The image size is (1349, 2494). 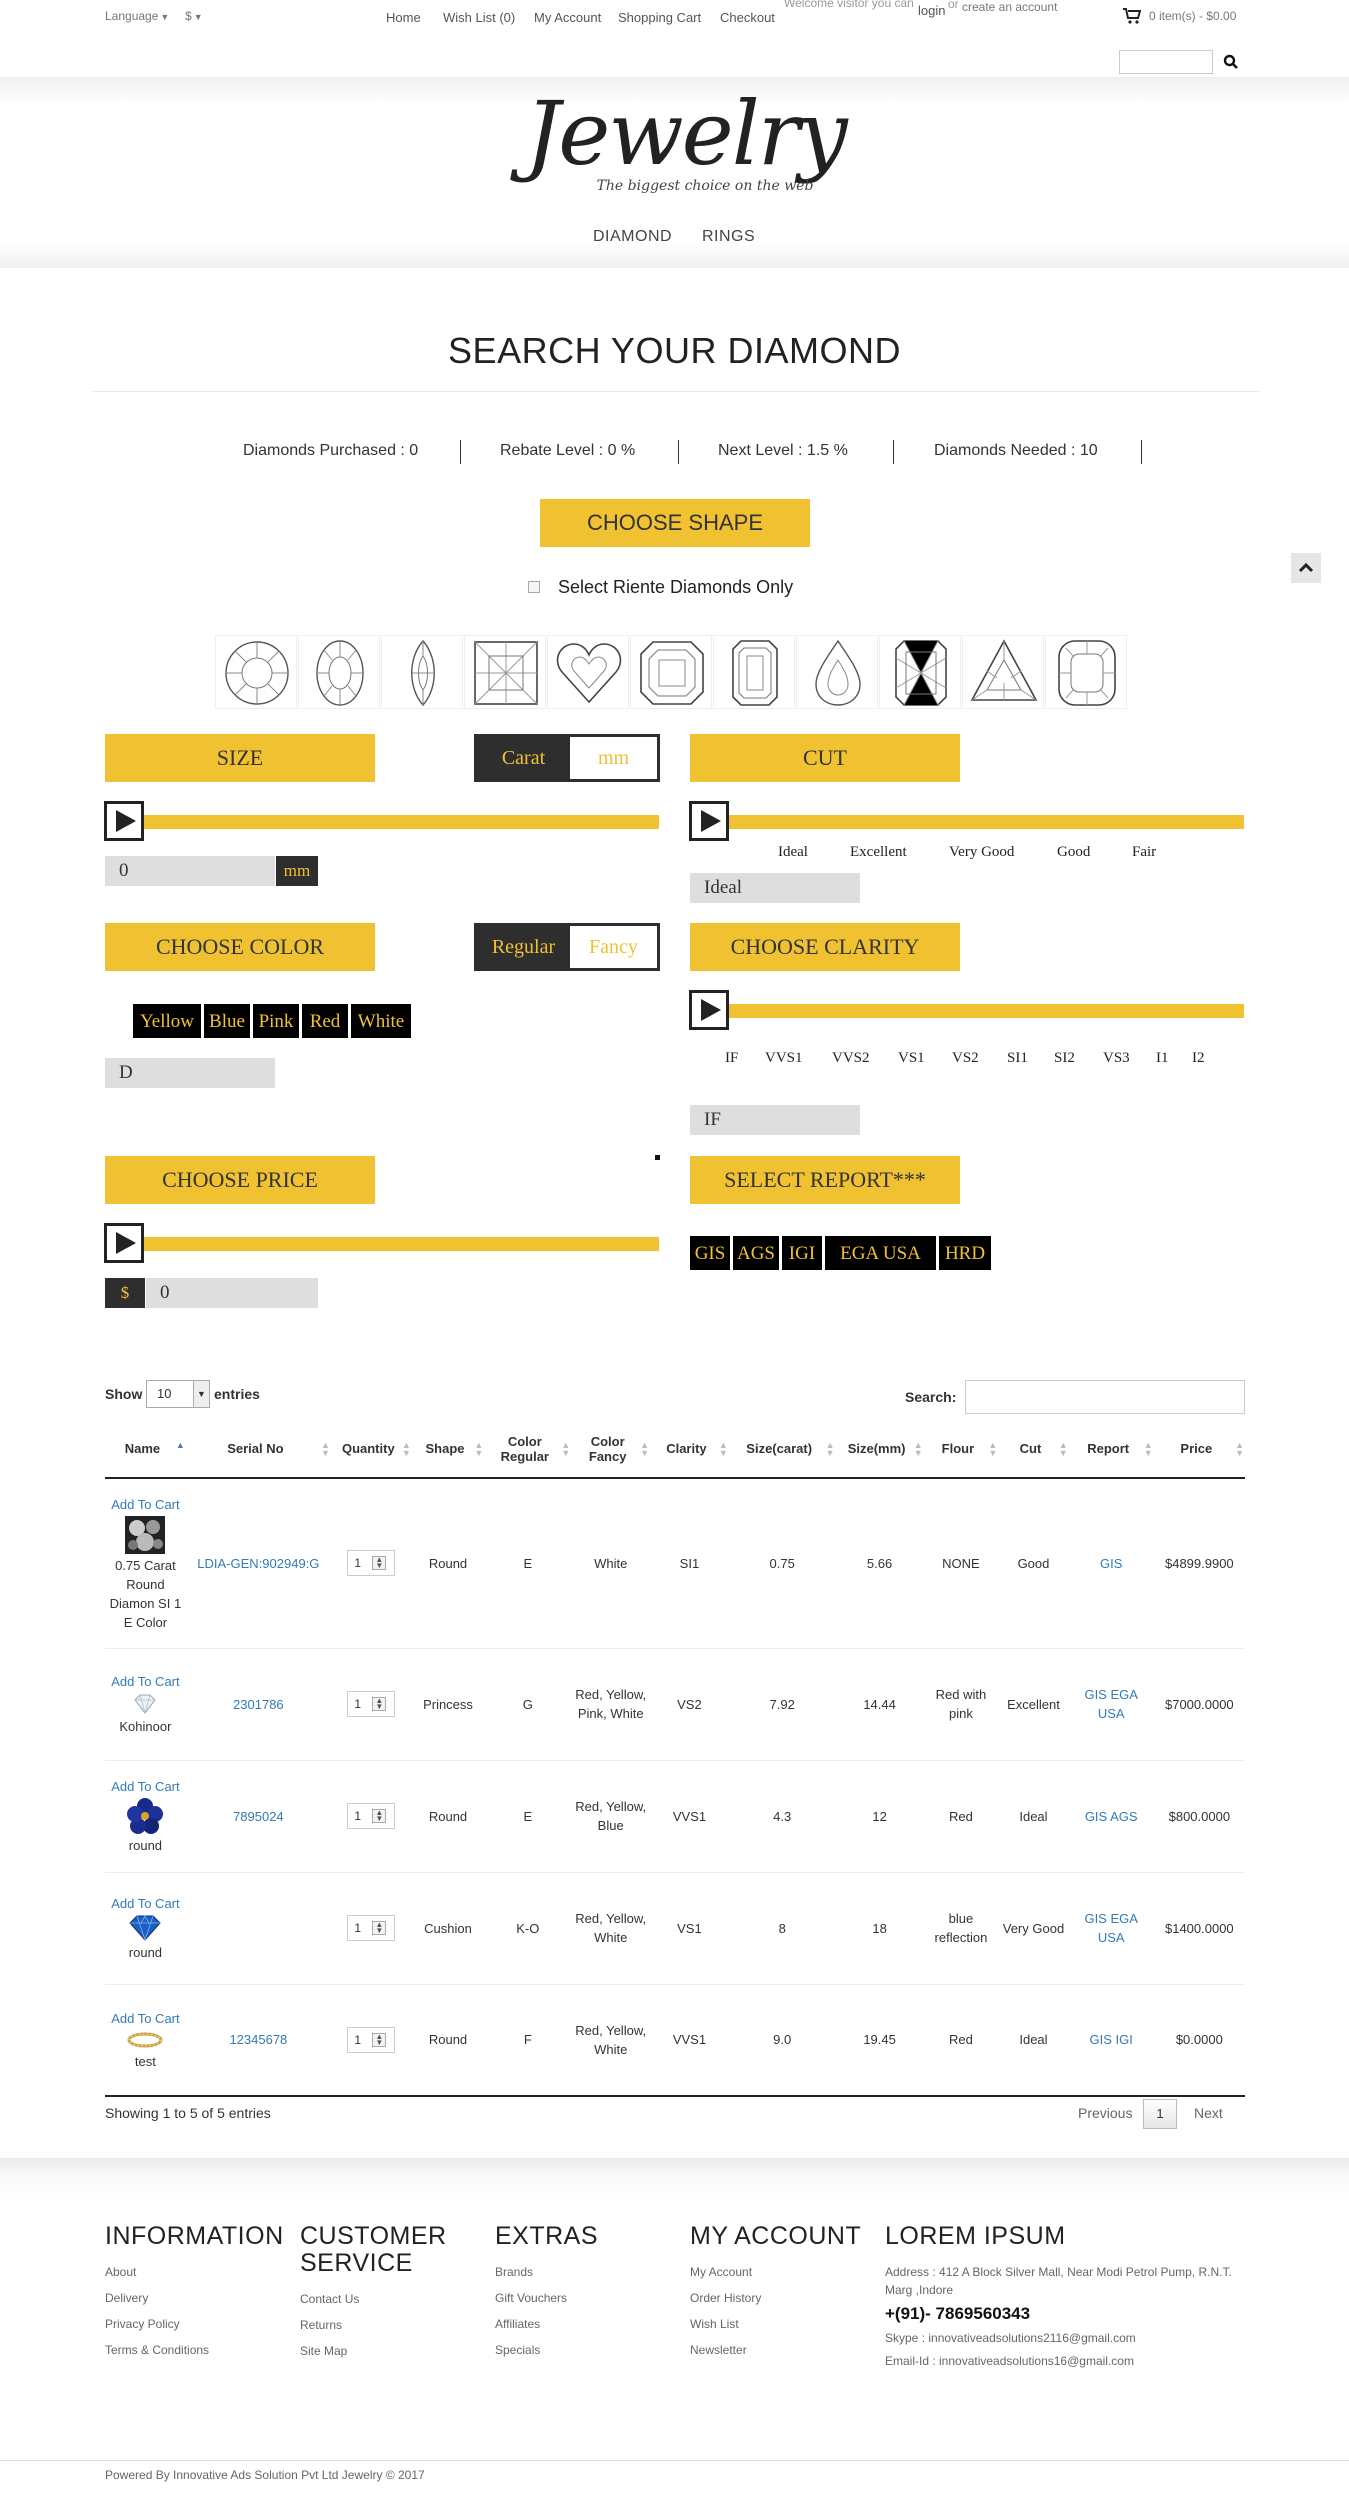 What do you see at coordinates (714, 2324) in the screenshot?
I see `footer-link: Wish List` at bounding box center [714, 2324].